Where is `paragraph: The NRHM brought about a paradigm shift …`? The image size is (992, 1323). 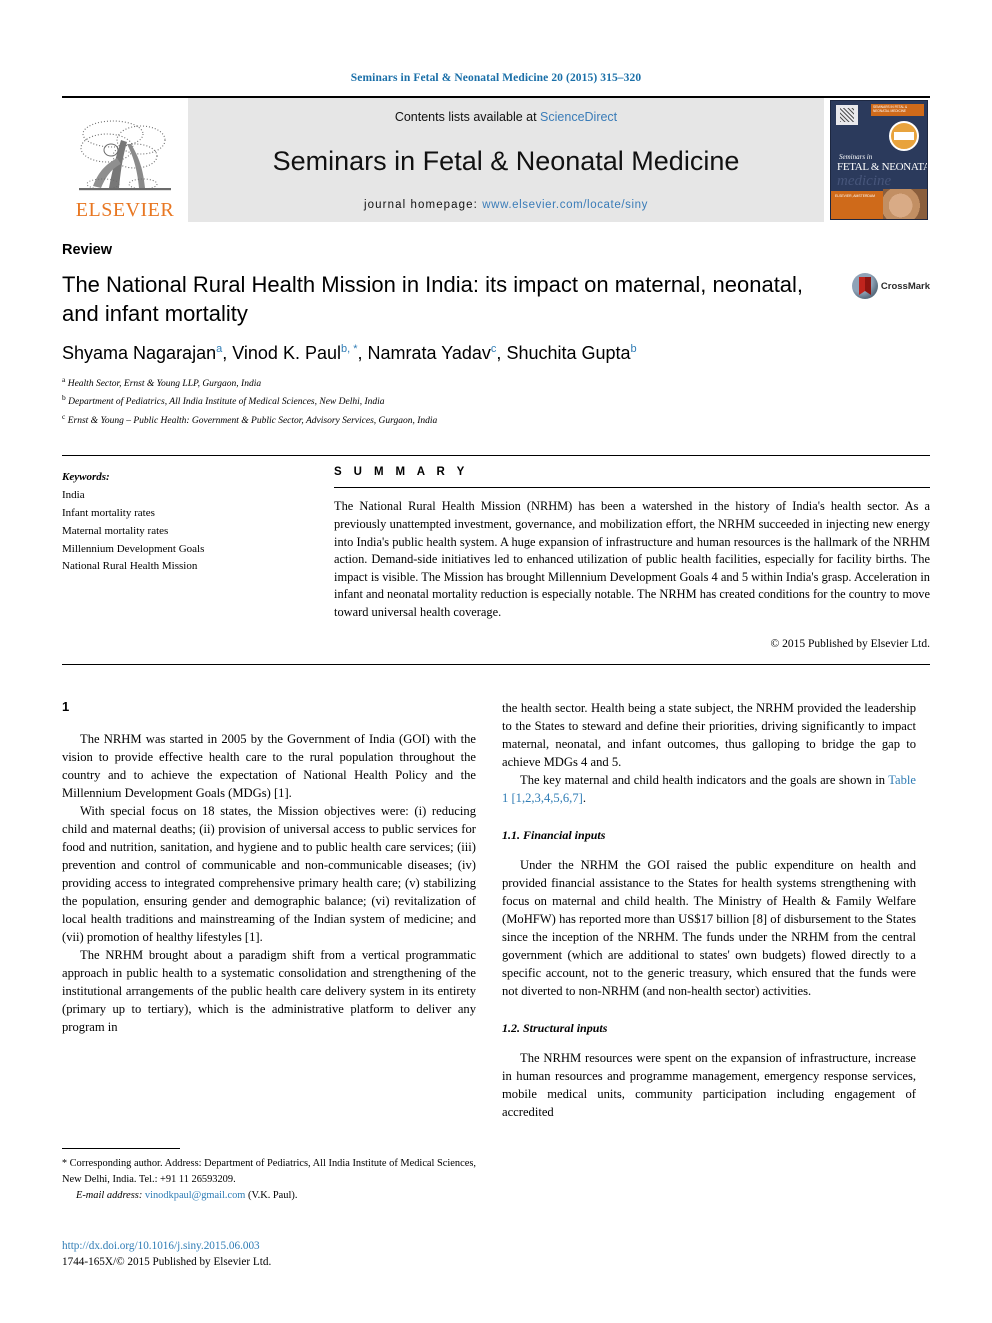
paragraph: The NRHM brought about a paradigm shift … is located at coordinates (269, 991).